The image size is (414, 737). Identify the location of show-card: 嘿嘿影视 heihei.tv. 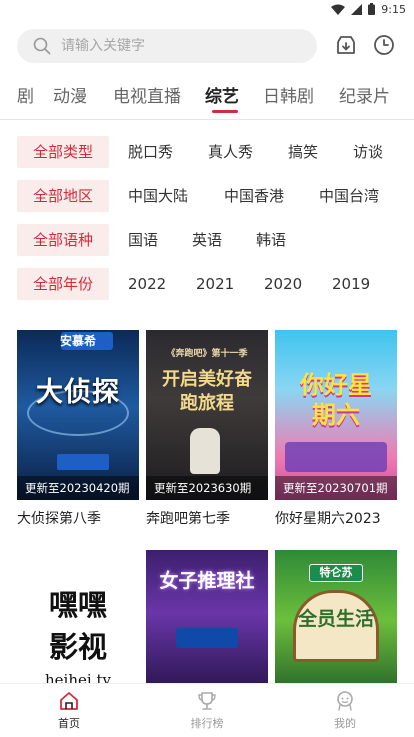
(78, 620).